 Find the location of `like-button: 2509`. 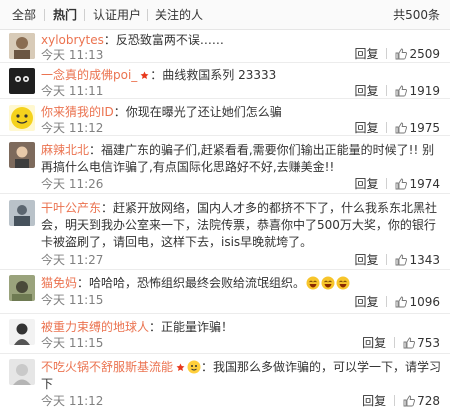

like-button: 2509 is located at coordinates (417, 54).